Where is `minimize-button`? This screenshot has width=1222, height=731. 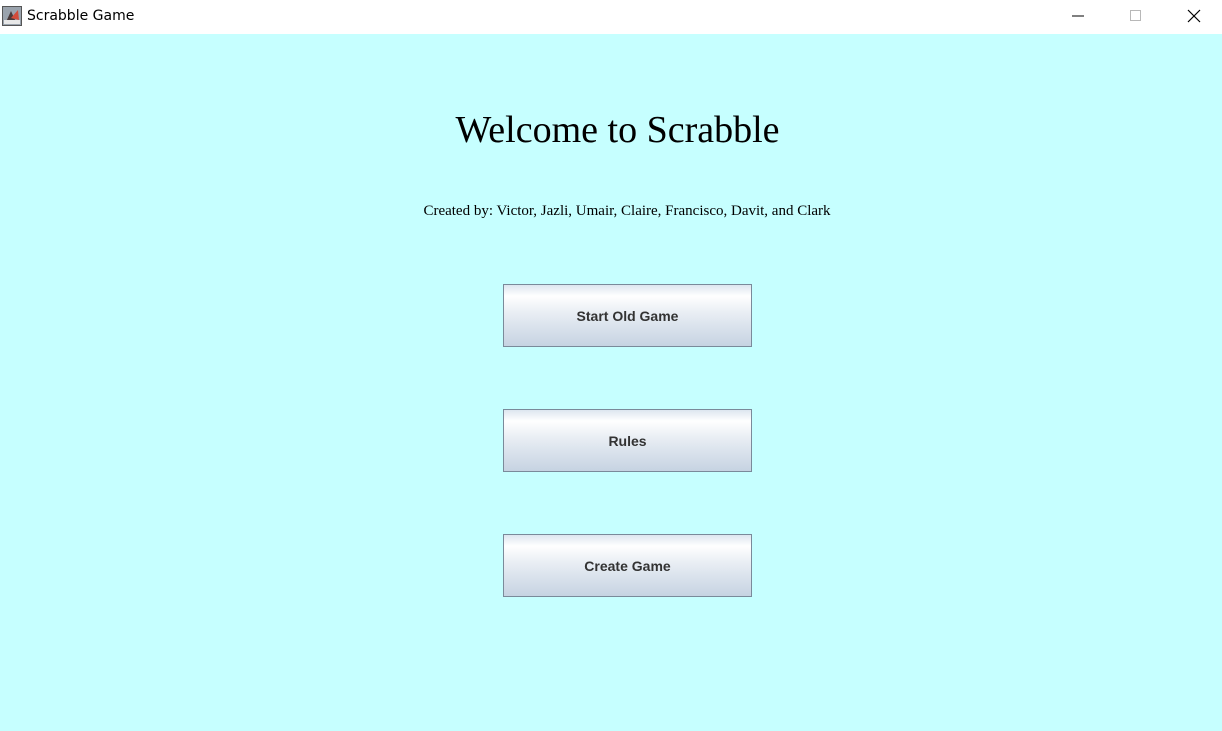 minimize-button is located at coordinates (1078, 16).